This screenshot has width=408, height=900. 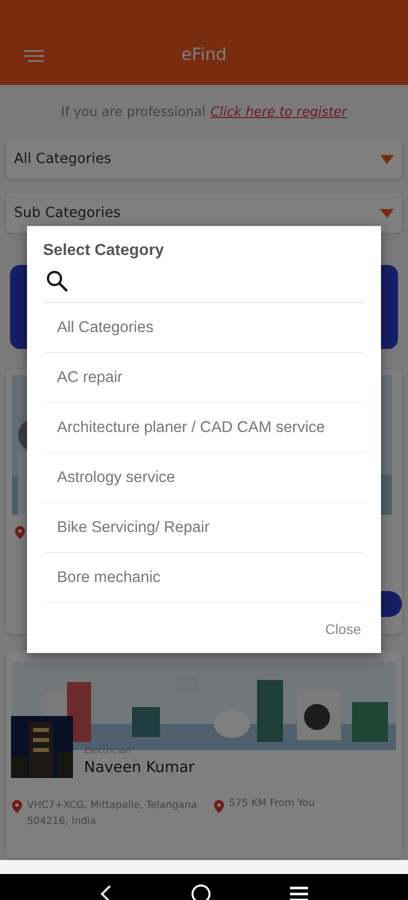 I want to click on close-button: Close, so click(x=343, y=629).